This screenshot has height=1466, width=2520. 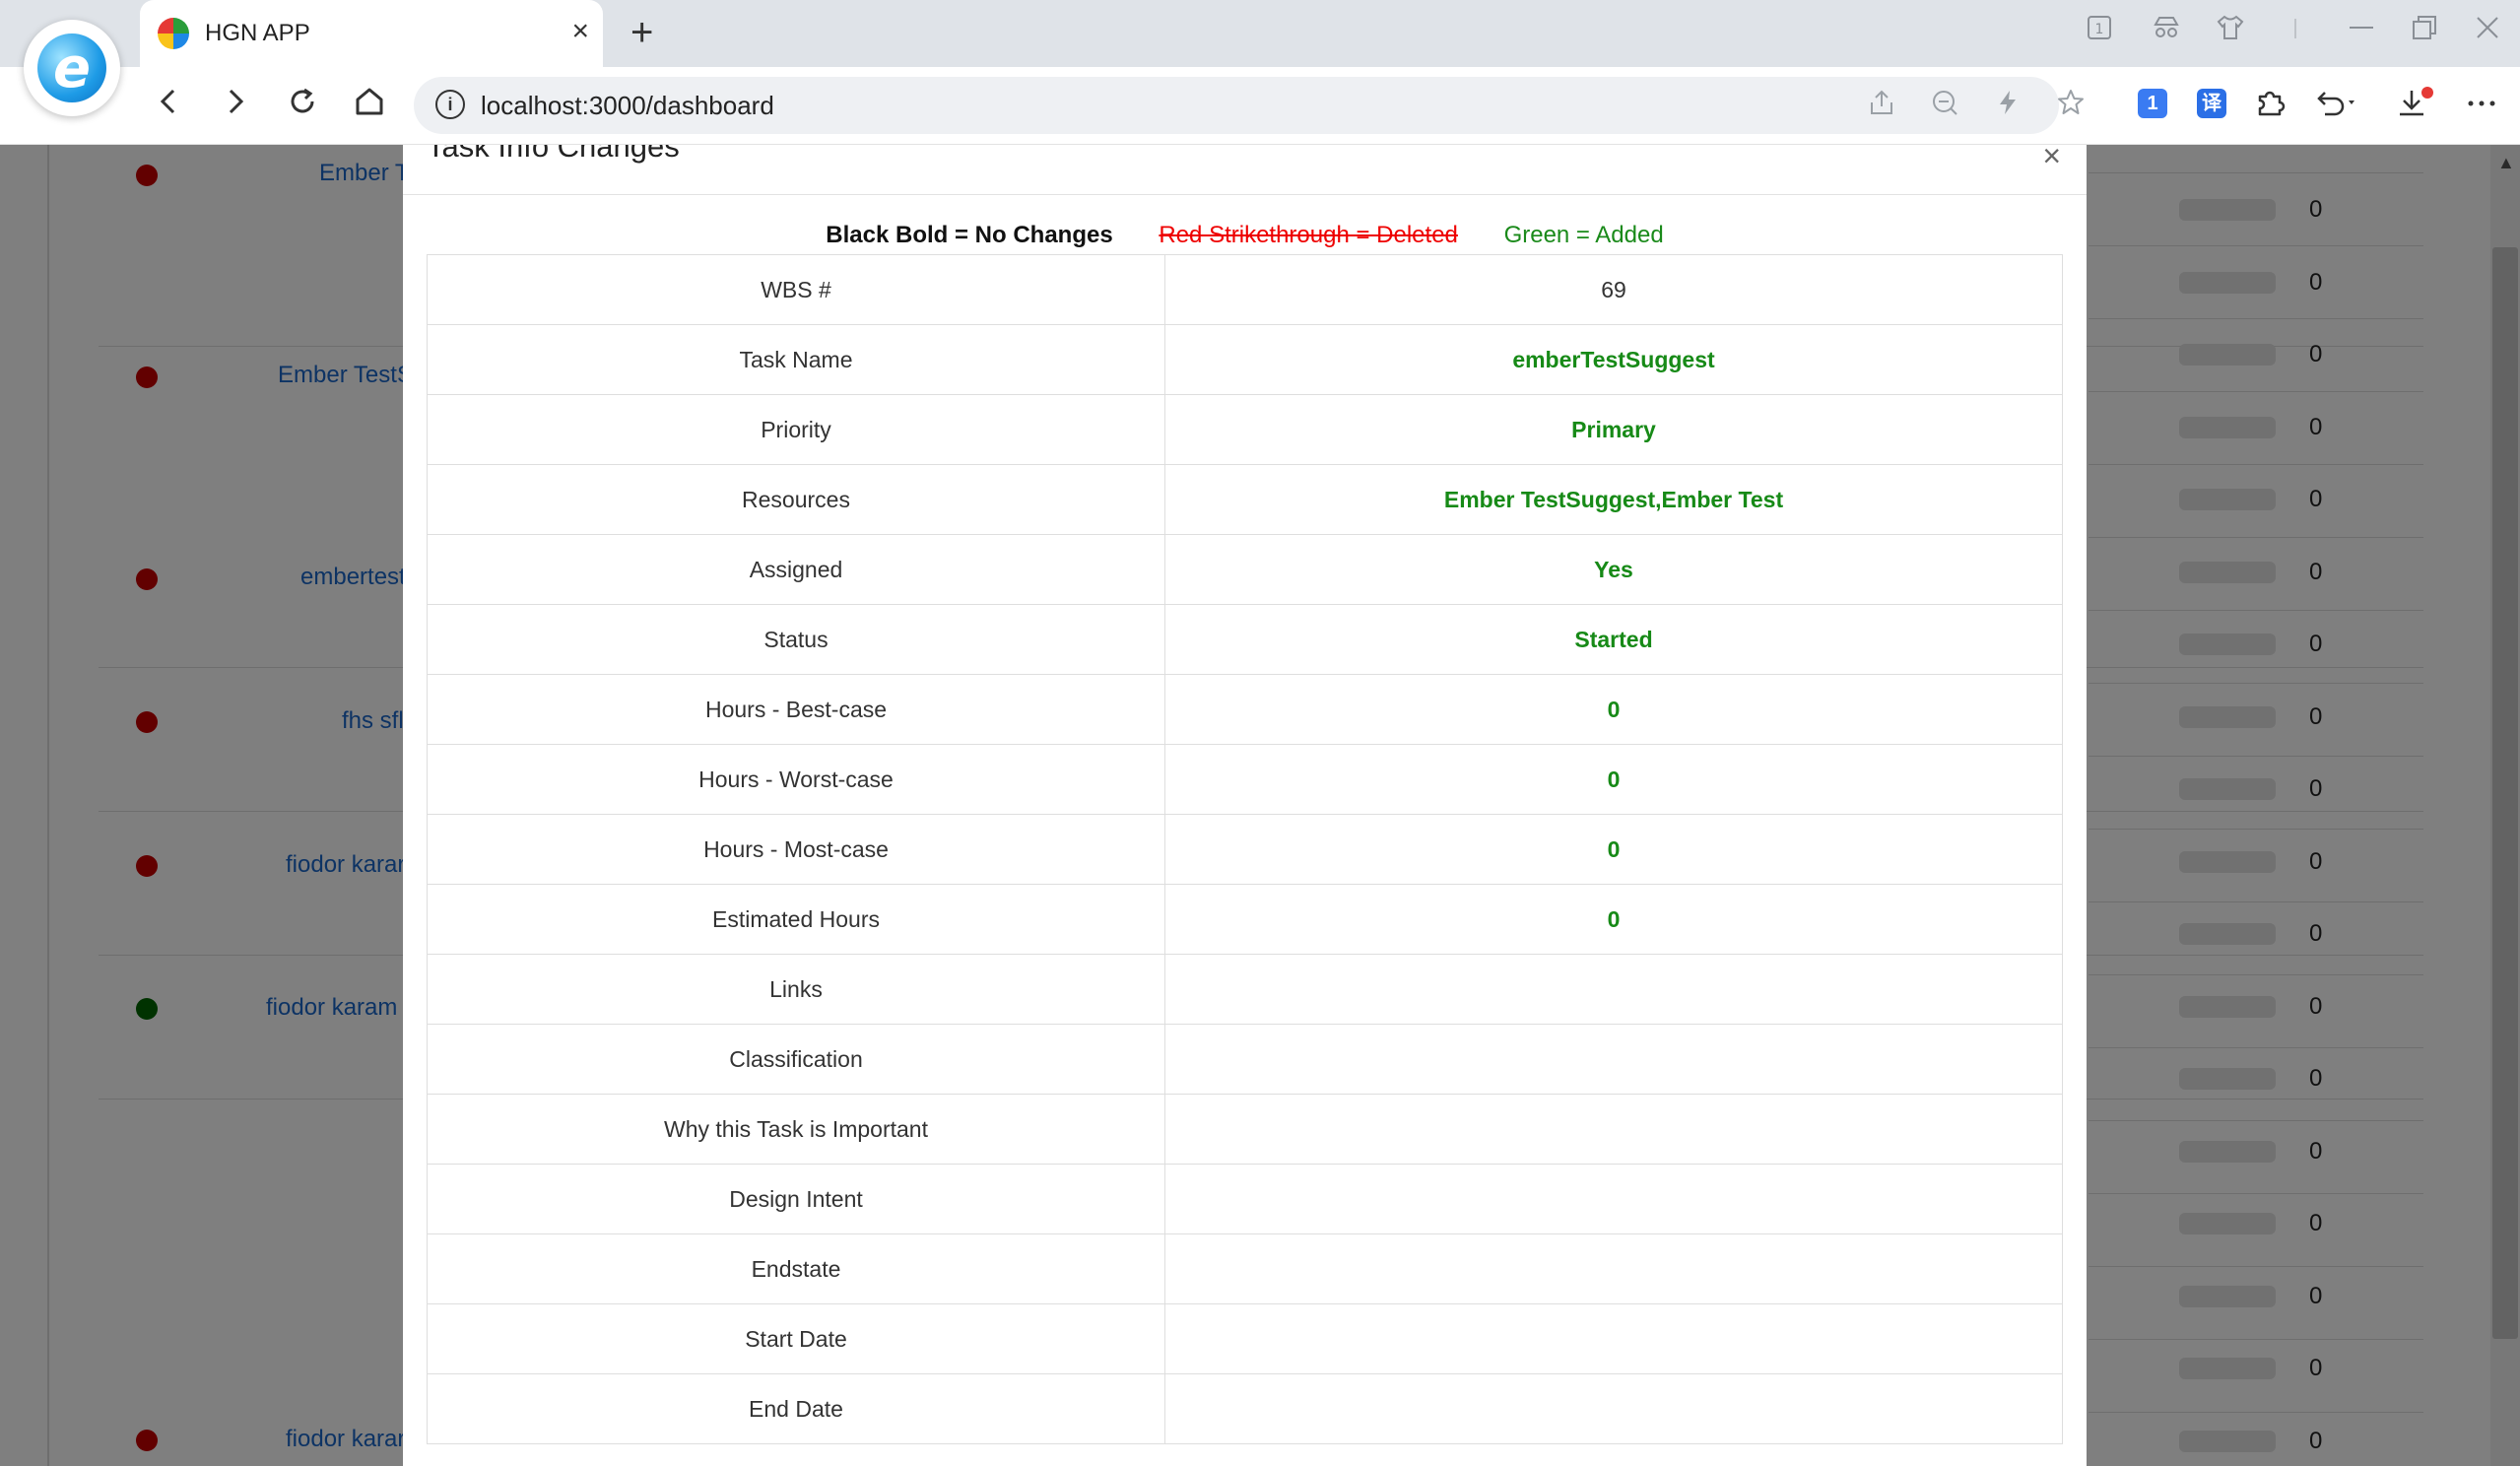 What do you see at coordinates (1881, 106) in the screenshot?
I see `share-icon` at bounding box center [1881, 106].